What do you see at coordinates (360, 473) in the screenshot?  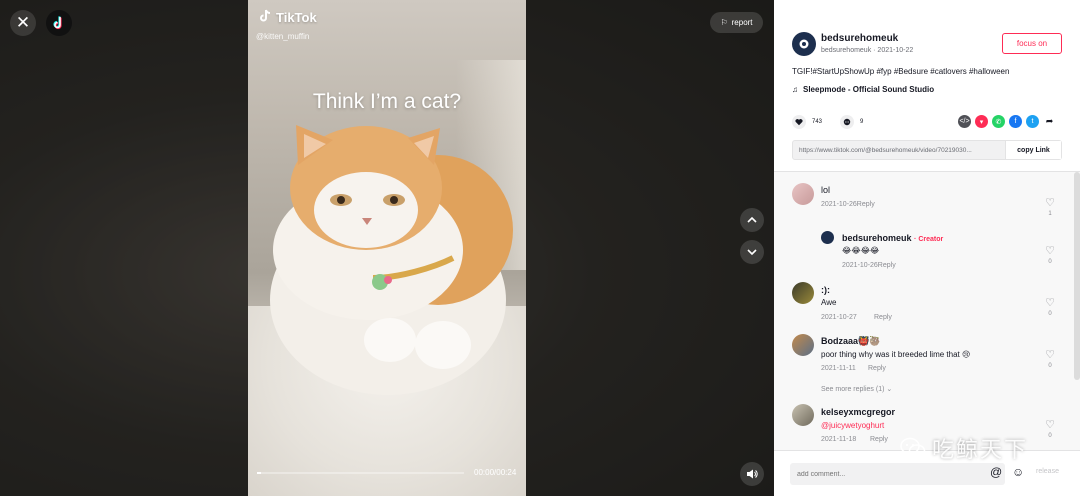 I see `progress-bar` at bounding box center [360, 473].